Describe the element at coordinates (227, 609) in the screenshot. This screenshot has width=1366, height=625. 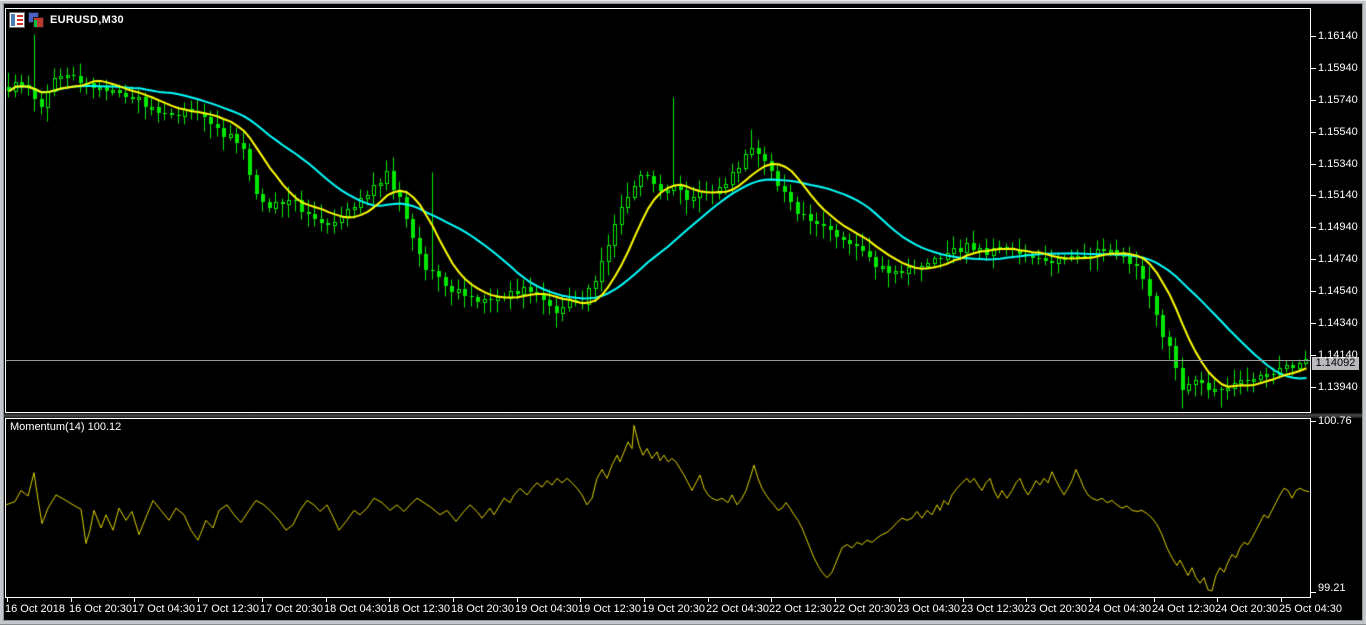
I see `time-axis-label: 17 Oct 12:30` at that location.